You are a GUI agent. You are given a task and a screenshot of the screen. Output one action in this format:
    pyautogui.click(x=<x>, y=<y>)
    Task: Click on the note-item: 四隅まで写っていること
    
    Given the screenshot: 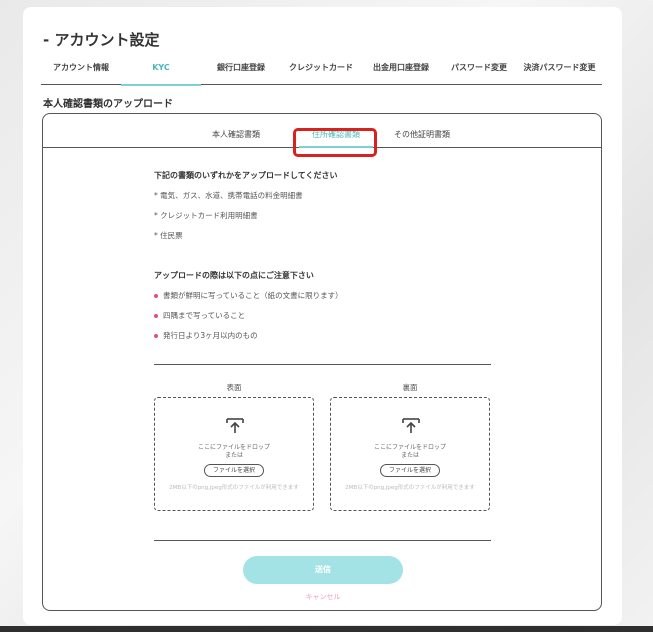 What is the action you would take?
    pyautogui.click(x=199, y=315)
    